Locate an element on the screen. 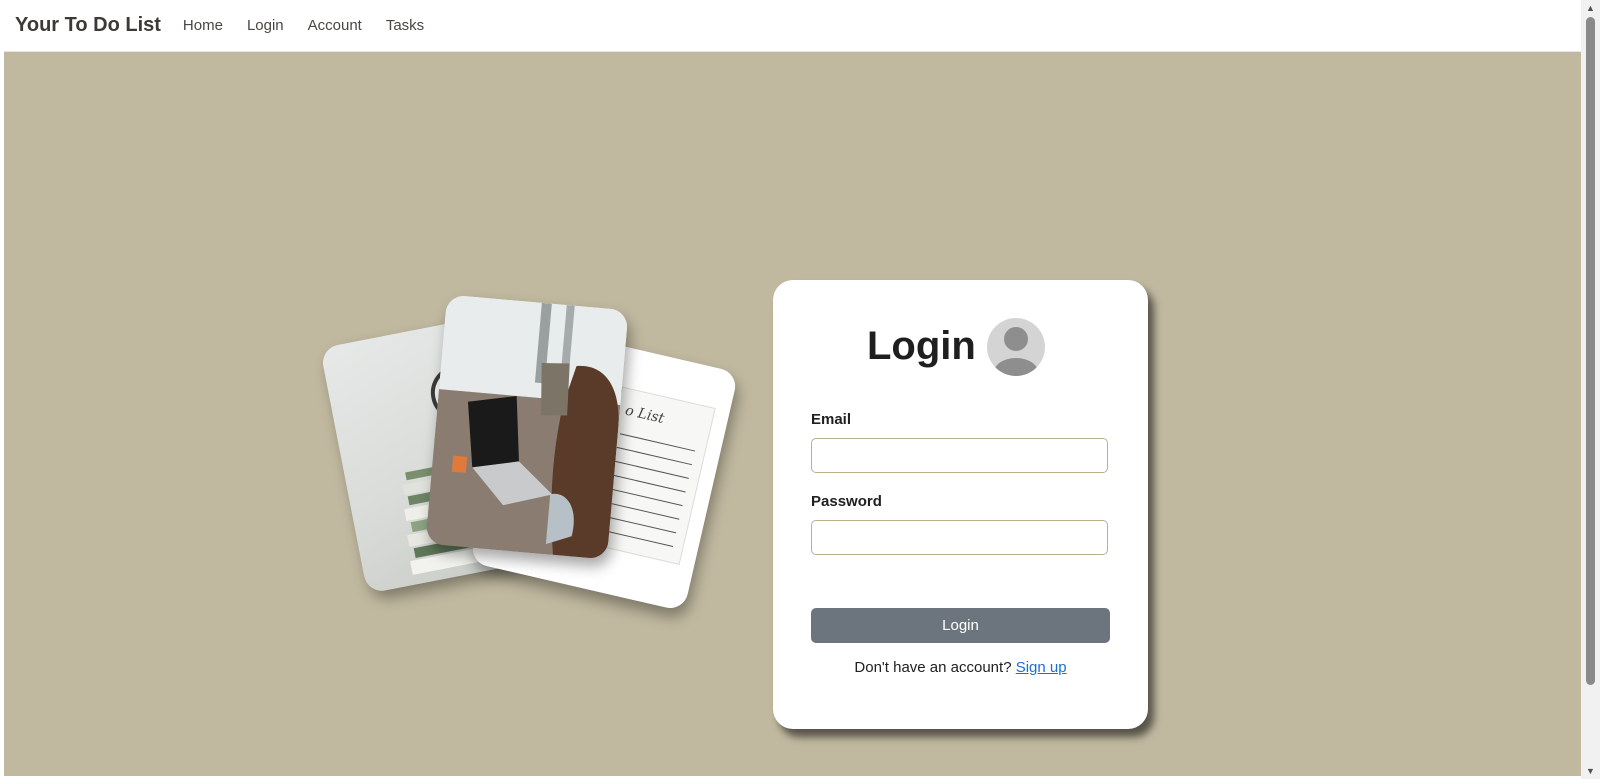 The width and height of the screenshot is (1600, 779). signup-prompt: Don't have an account? is located at coordinates (933, 667).